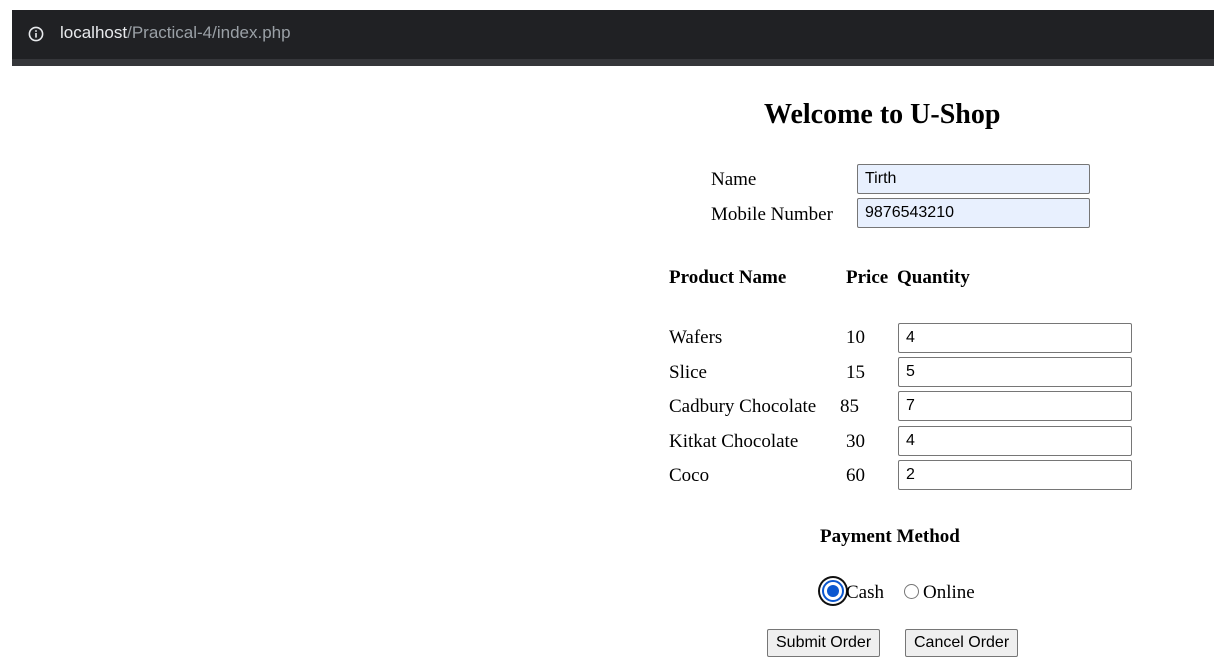 Image resolution: width=1214 pixels, height=657 pixels. Describe the element at coordinates (849, 406) in the screenshot. I see `product-price-cadbury: 85` at that location.